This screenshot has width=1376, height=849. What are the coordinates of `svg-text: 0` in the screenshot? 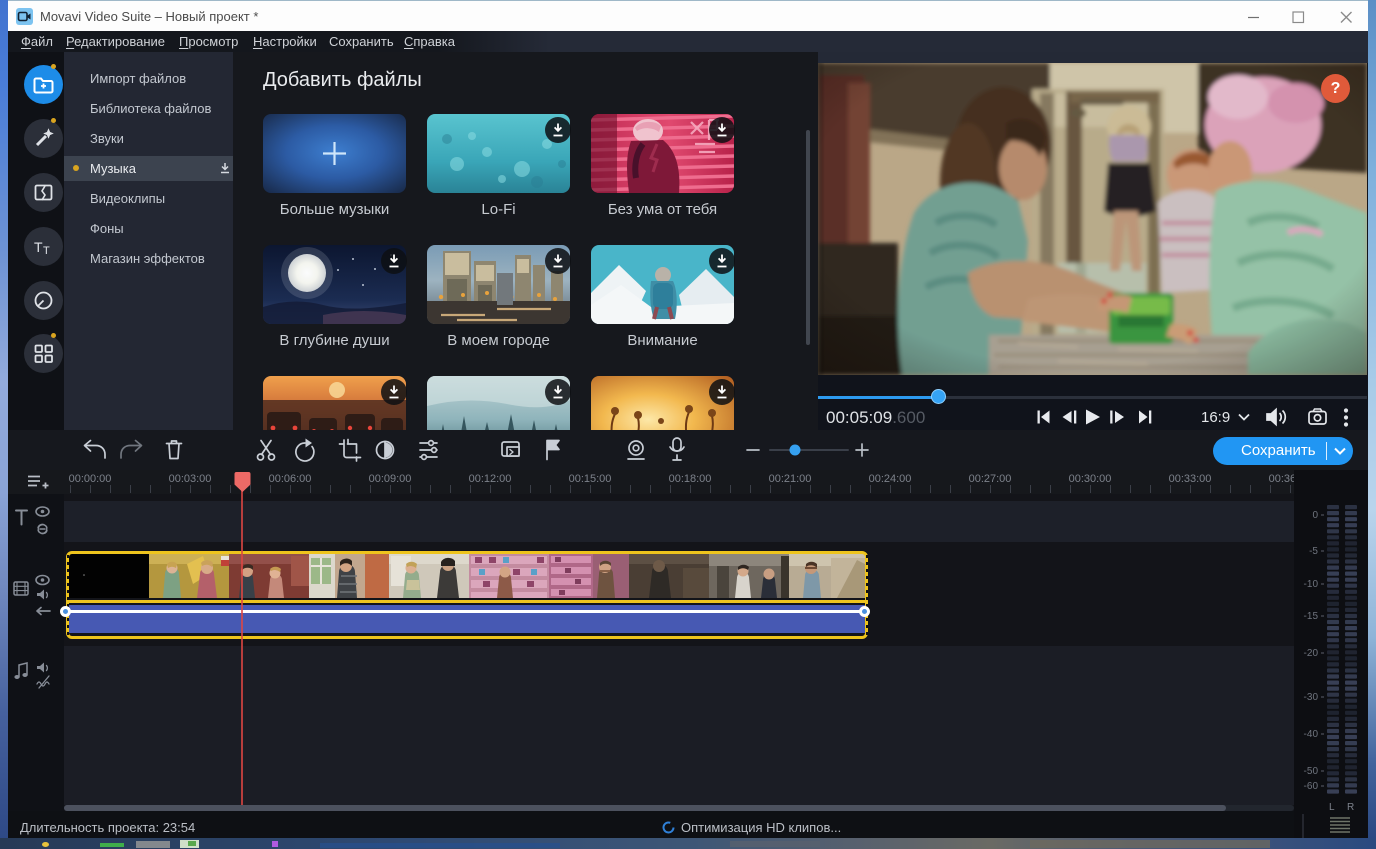 It's located at (1315, 515).